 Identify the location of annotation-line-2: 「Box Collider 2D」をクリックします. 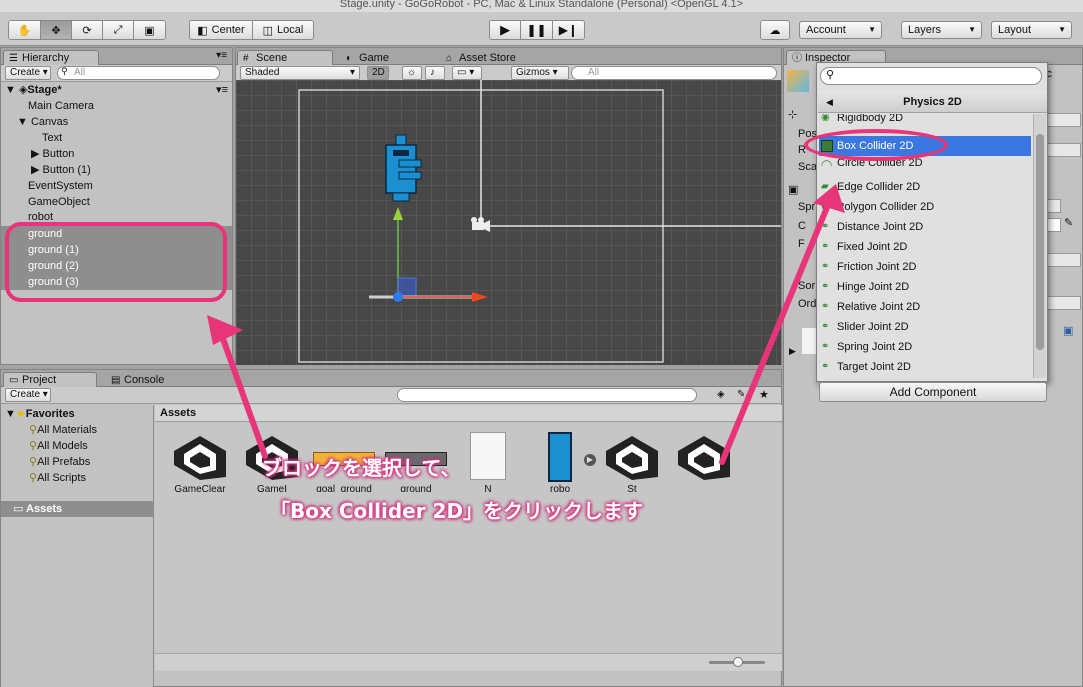
(457, 511).